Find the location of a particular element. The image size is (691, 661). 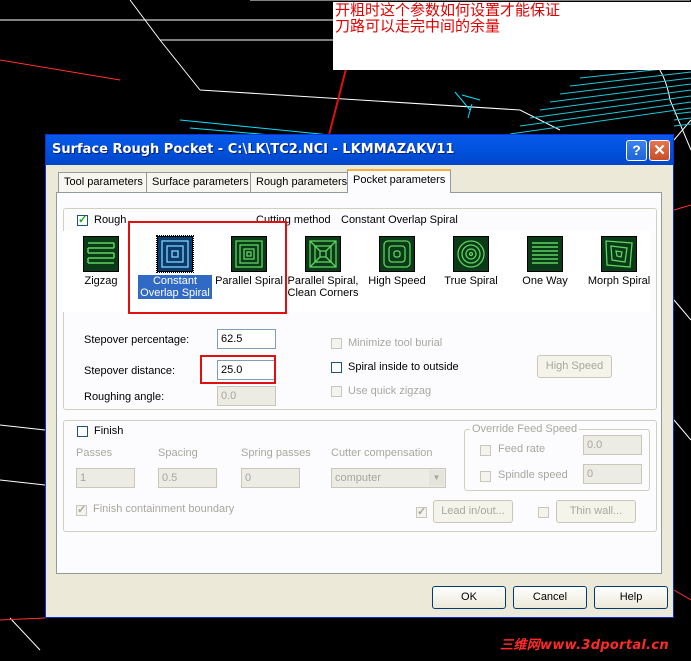

feed-rate-input: 0.0 is located at coordinates (612, 445).